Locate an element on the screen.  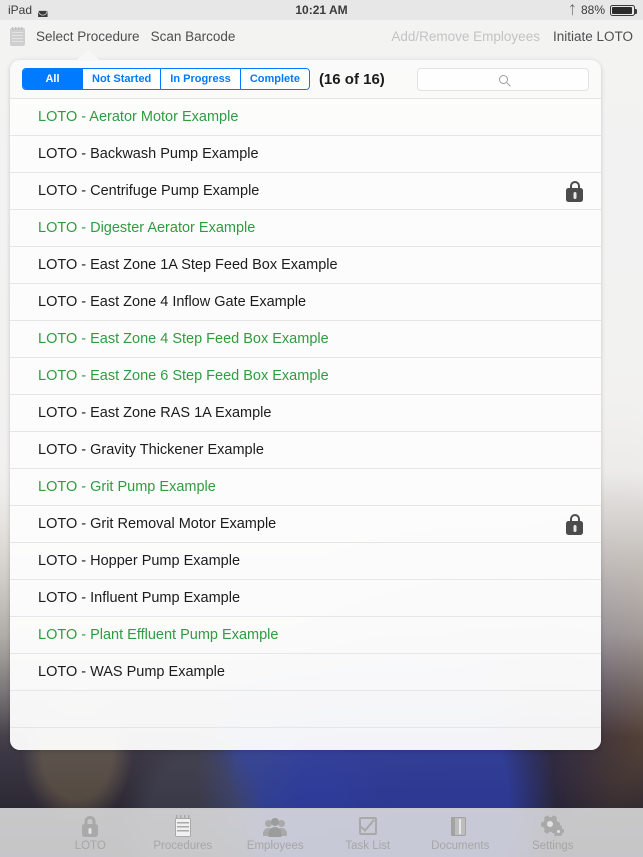
tab-label-task-list: Task List is located at coordinates (368, 845).